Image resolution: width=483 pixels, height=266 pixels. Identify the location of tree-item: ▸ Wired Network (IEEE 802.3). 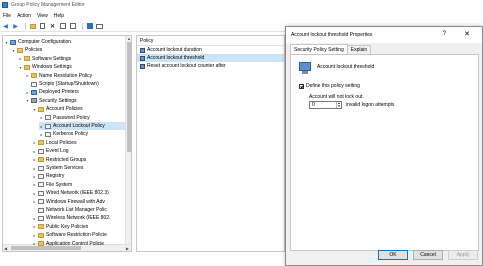
(70, 193).